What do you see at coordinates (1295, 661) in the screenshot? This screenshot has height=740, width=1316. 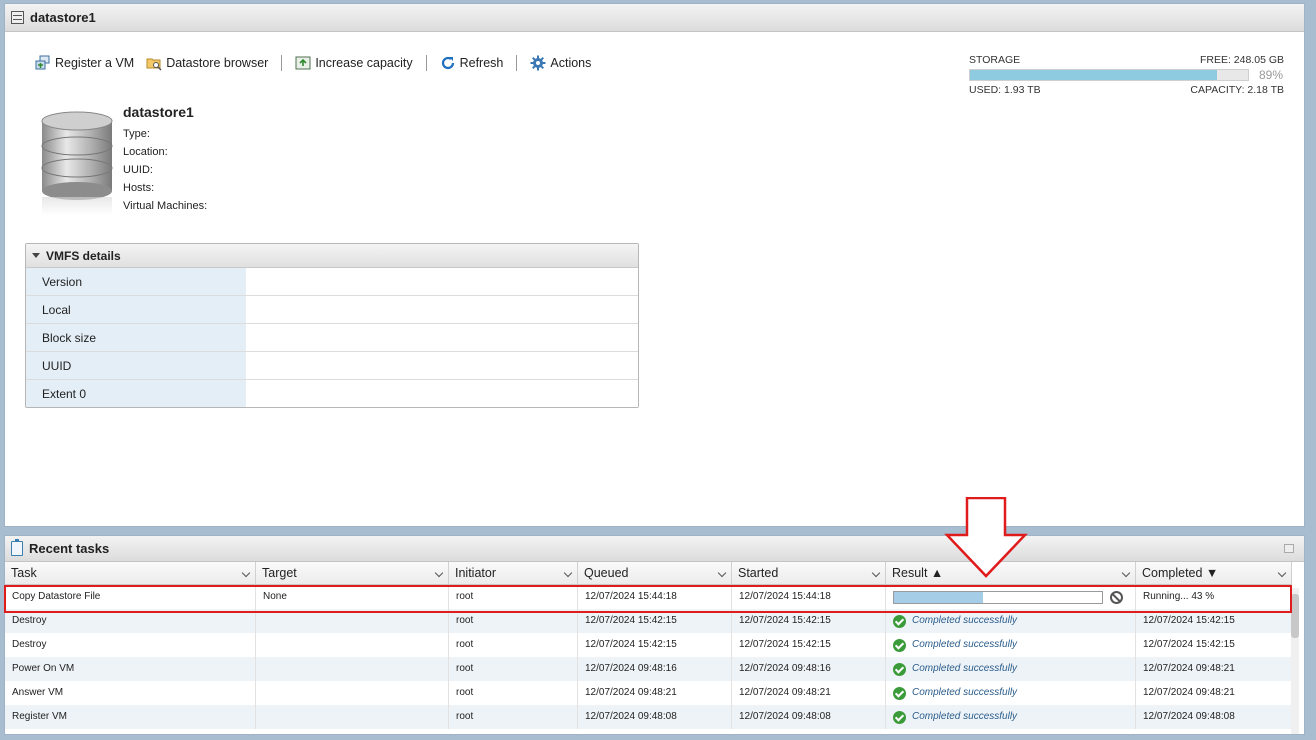 I see `tasks-scrollbar` at bounding box center [1295, 661].